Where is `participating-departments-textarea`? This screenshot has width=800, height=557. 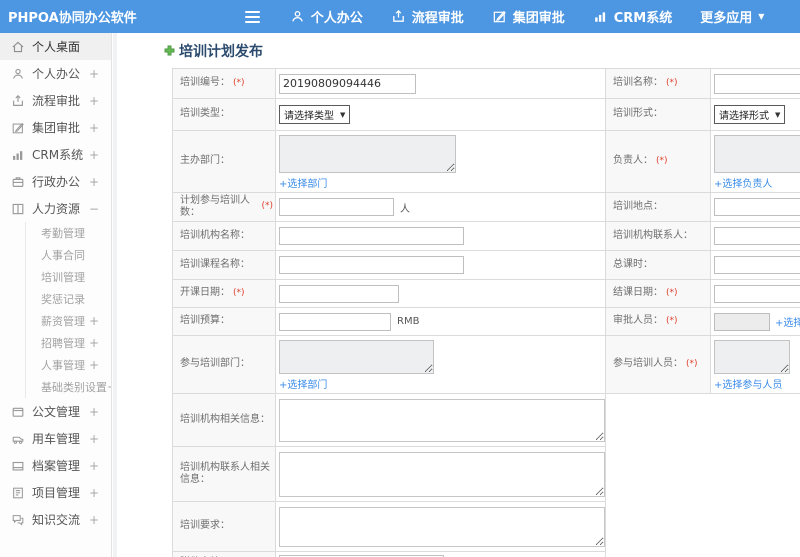
participating-departments-textarea is located at coordinates (356, 357).